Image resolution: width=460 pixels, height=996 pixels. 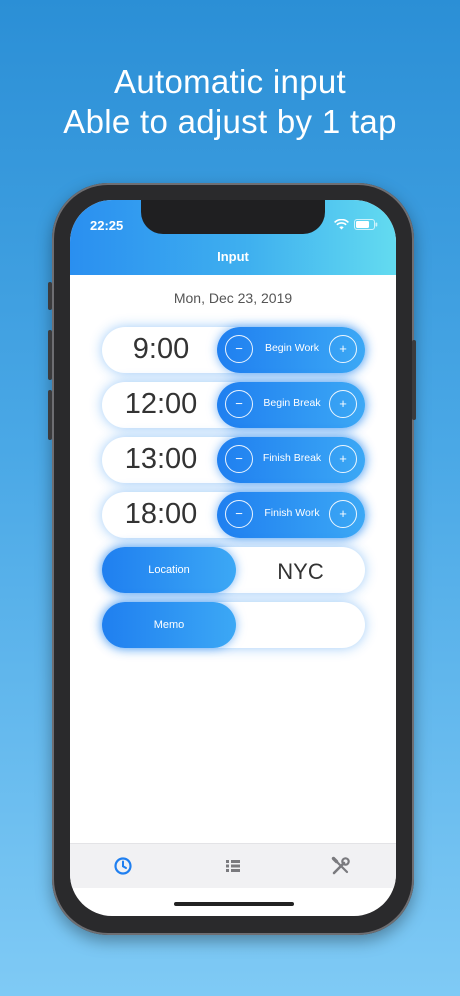 I want to click on wifi-icon, so click(x=341, y=224).